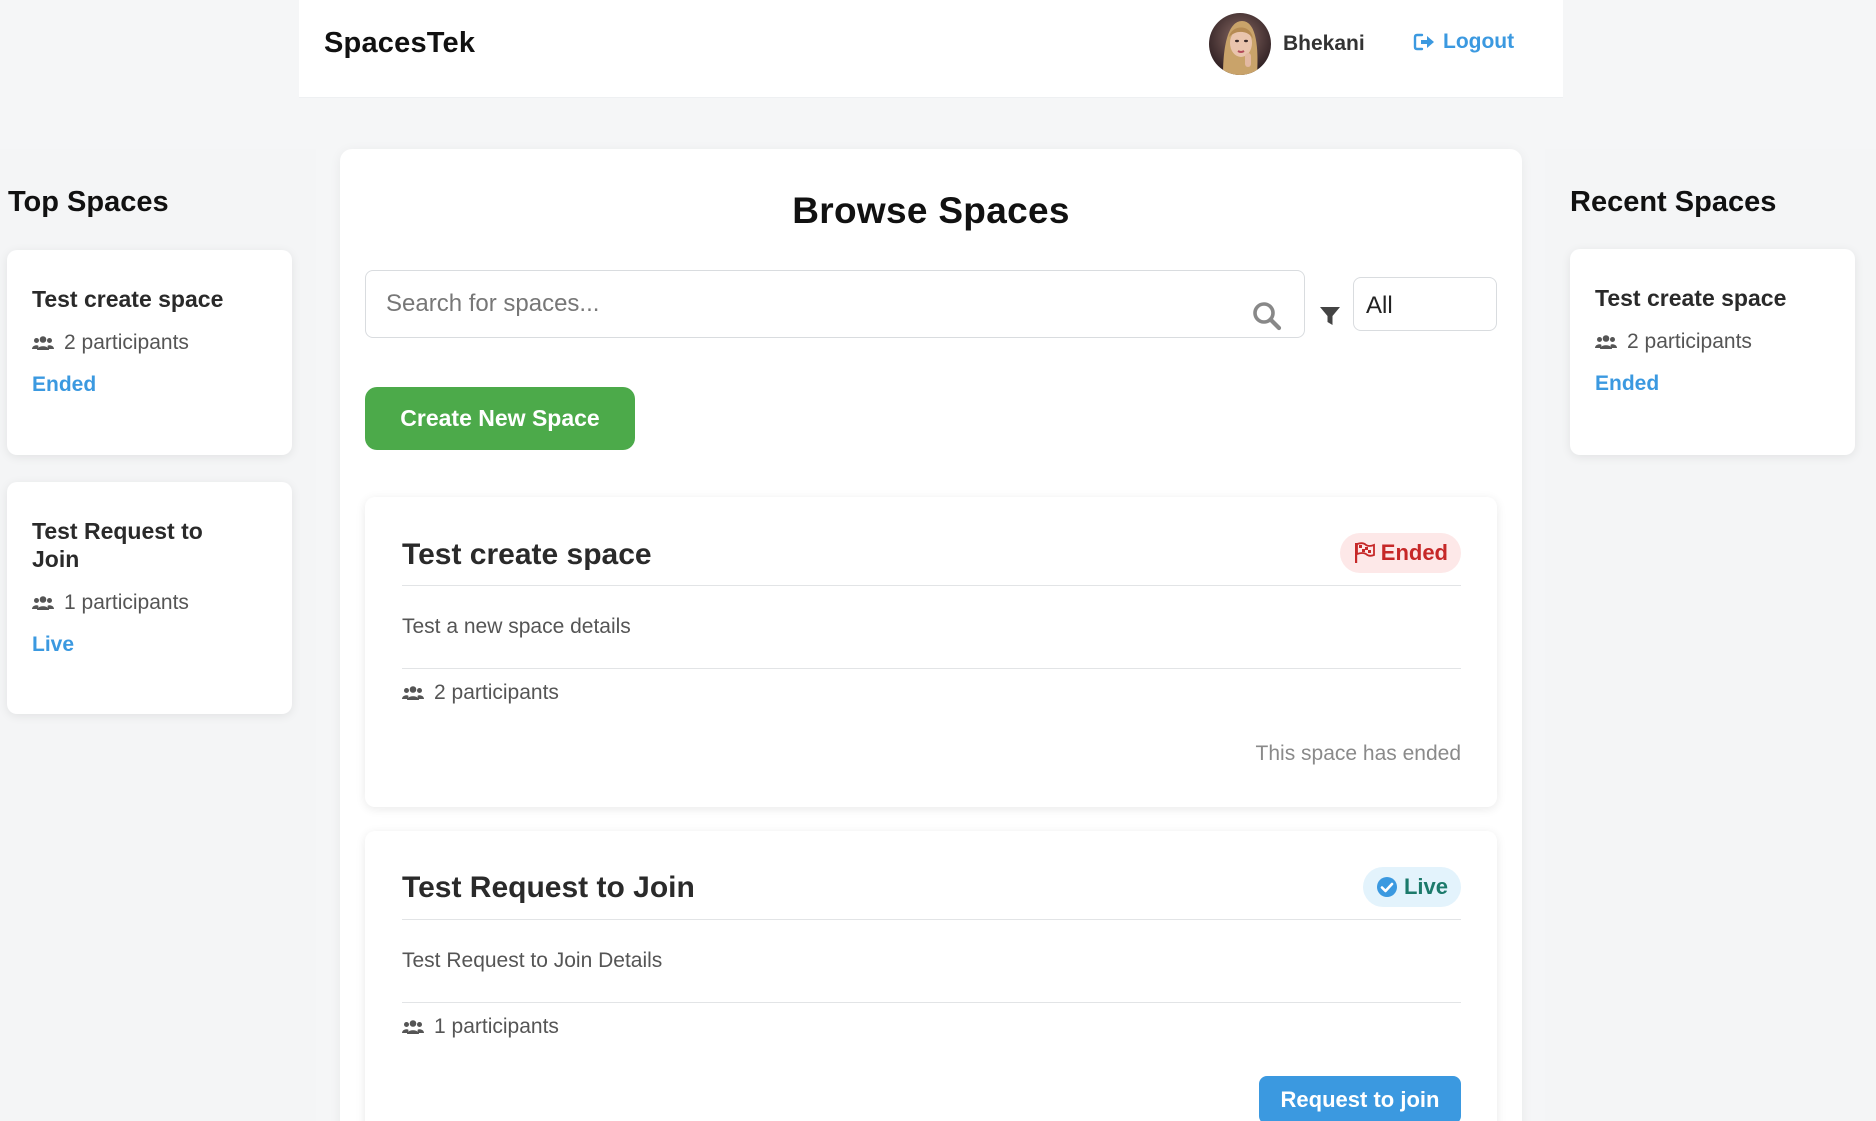 The image size is (1876, 1121). I want to click on request-to-join-button: Request to join, so click(1360, 1098).